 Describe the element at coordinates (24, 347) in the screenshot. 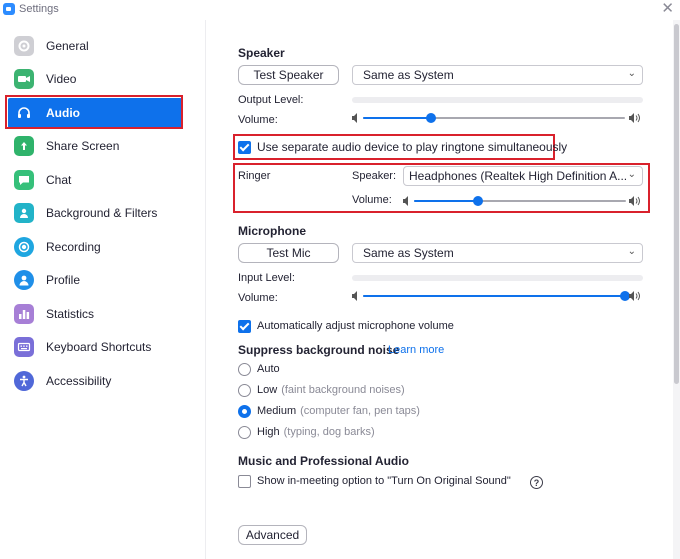

I see `keyboard-icon` at that location.